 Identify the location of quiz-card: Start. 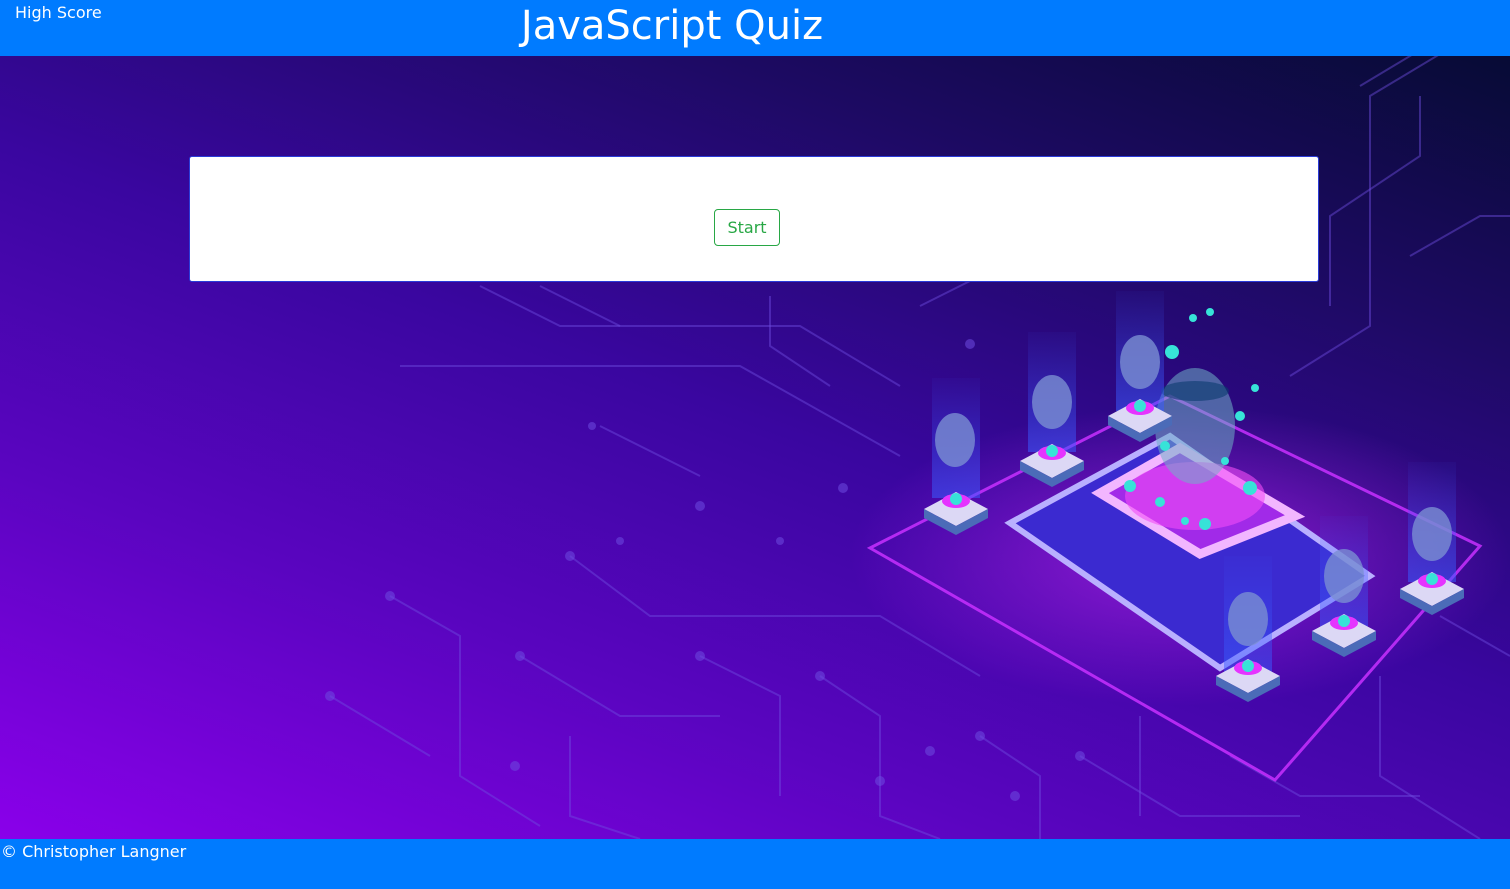
(754, 219).